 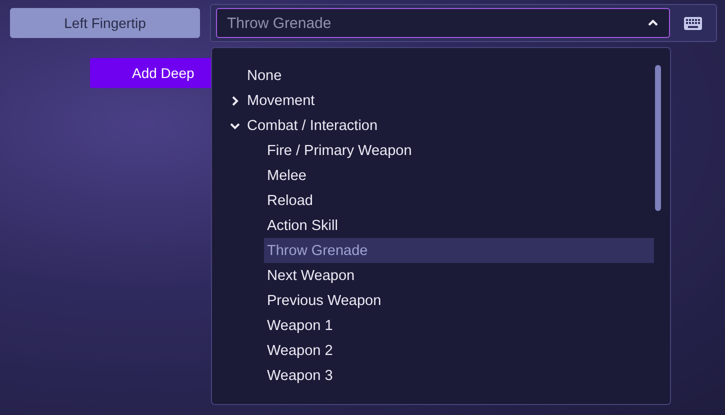 I want to click on category-label: Combat / Interaction, so click(x=312, y=126).